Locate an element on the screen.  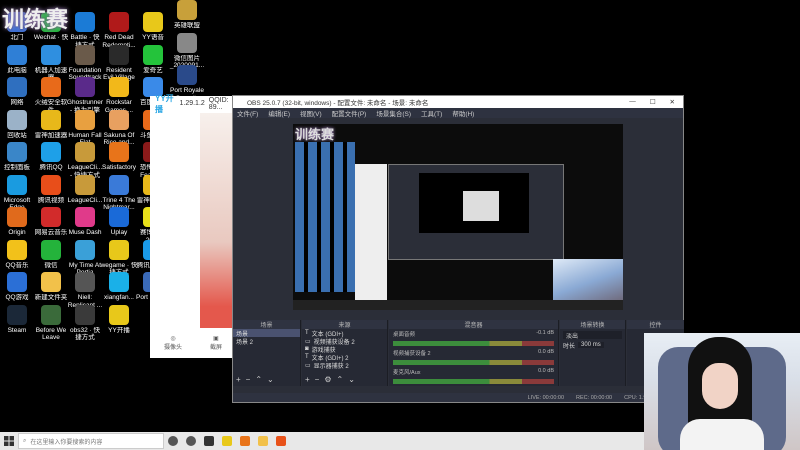
text-icon: T is located at coordinates (307, 357).